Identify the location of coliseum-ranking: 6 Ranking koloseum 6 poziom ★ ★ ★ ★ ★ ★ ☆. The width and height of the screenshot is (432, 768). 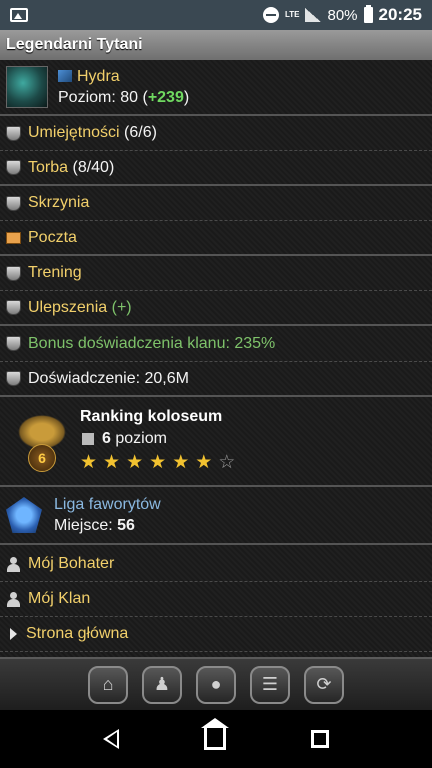
(216, 442).